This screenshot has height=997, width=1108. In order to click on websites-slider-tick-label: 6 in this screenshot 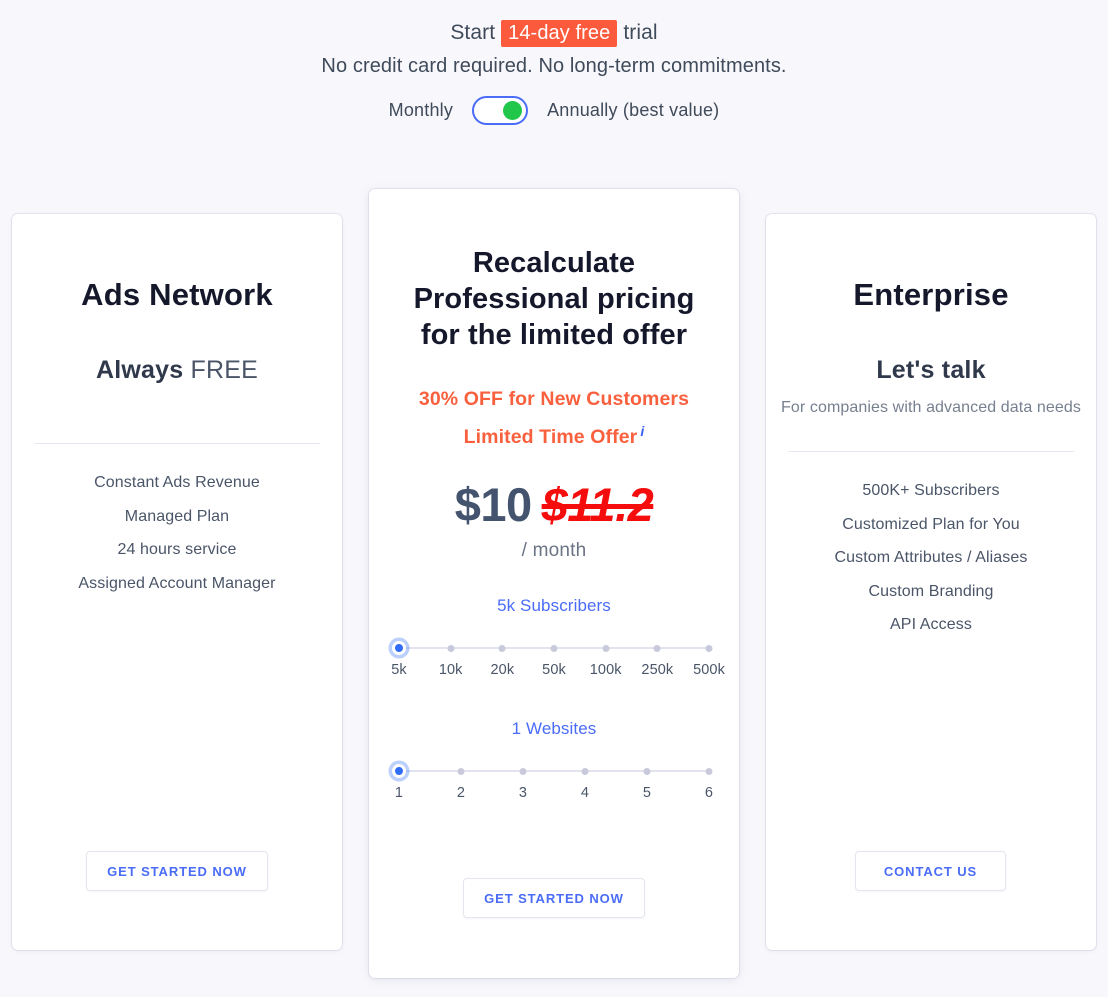, I will do `click(709, 793)`.